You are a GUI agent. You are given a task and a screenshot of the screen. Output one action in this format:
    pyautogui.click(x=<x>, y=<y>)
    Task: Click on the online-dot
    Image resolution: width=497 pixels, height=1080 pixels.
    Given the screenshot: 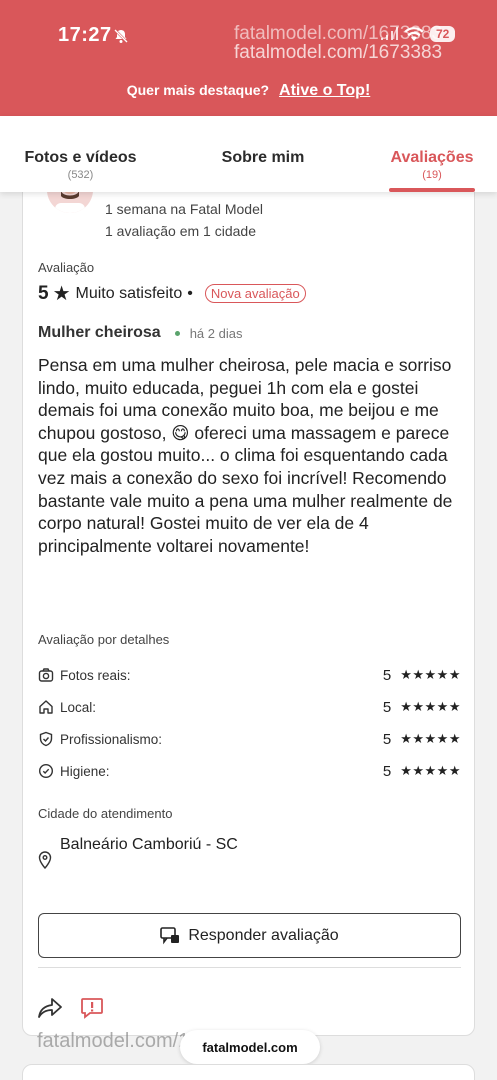 What is the action you would take?
    pyautogui.click(x=177, y=333)
    